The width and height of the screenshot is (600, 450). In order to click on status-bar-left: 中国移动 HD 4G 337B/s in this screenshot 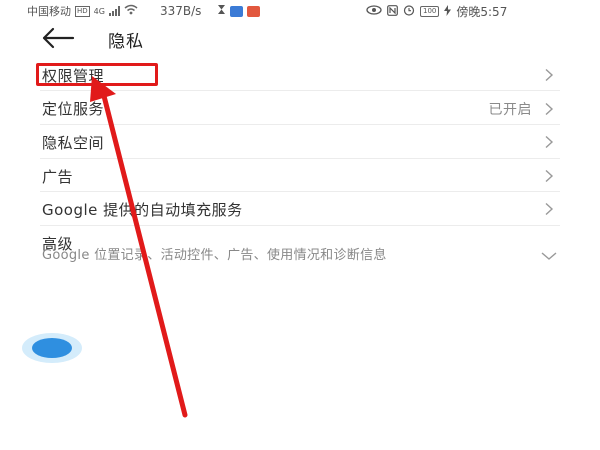, I will do `click(144, 11)`.